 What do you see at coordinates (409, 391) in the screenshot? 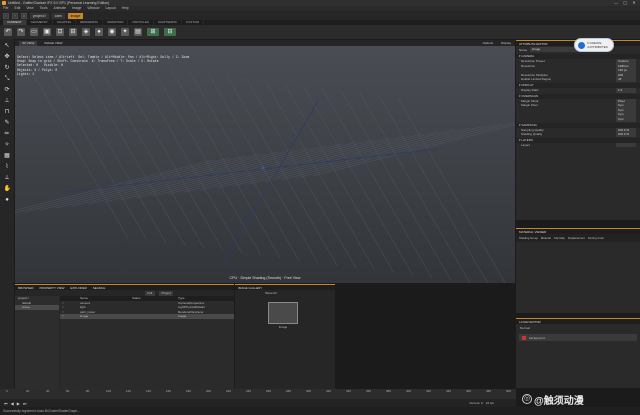
I see `timeline-tick: 400` at bounding box center [409, 391].